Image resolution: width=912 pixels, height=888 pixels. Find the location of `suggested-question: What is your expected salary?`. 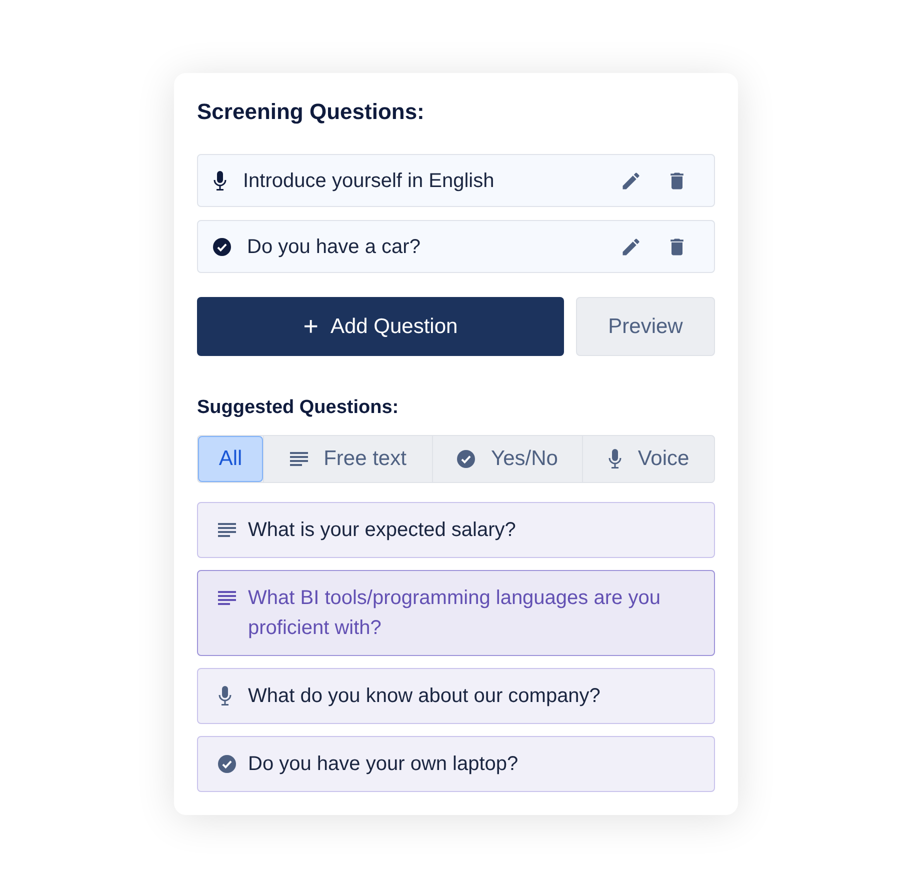

suggested-question: What is your expected salary? is located at coordinates (456, 530).